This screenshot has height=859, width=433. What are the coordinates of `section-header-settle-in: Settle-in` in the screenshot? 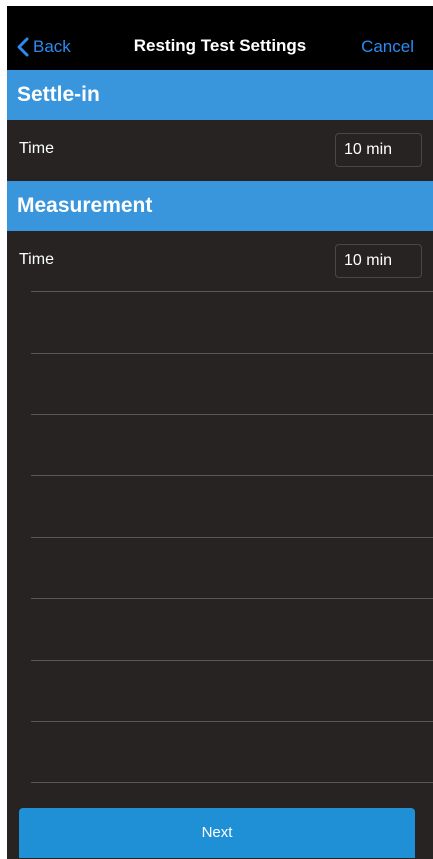 It's located at (220, 95).